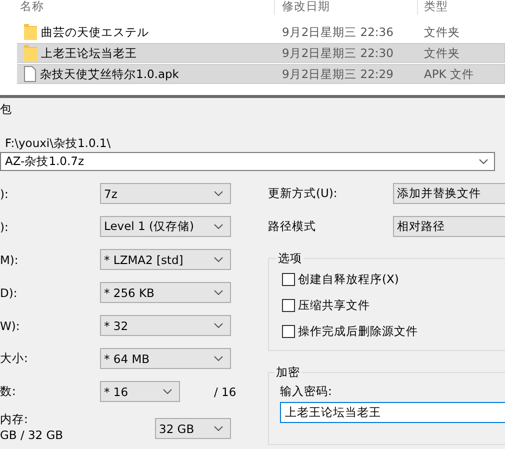  Describe the element at coordinates (58, 143) in the screenshot. I see `archive-path: F:\youxi\杂技1.0.1\` at that location.